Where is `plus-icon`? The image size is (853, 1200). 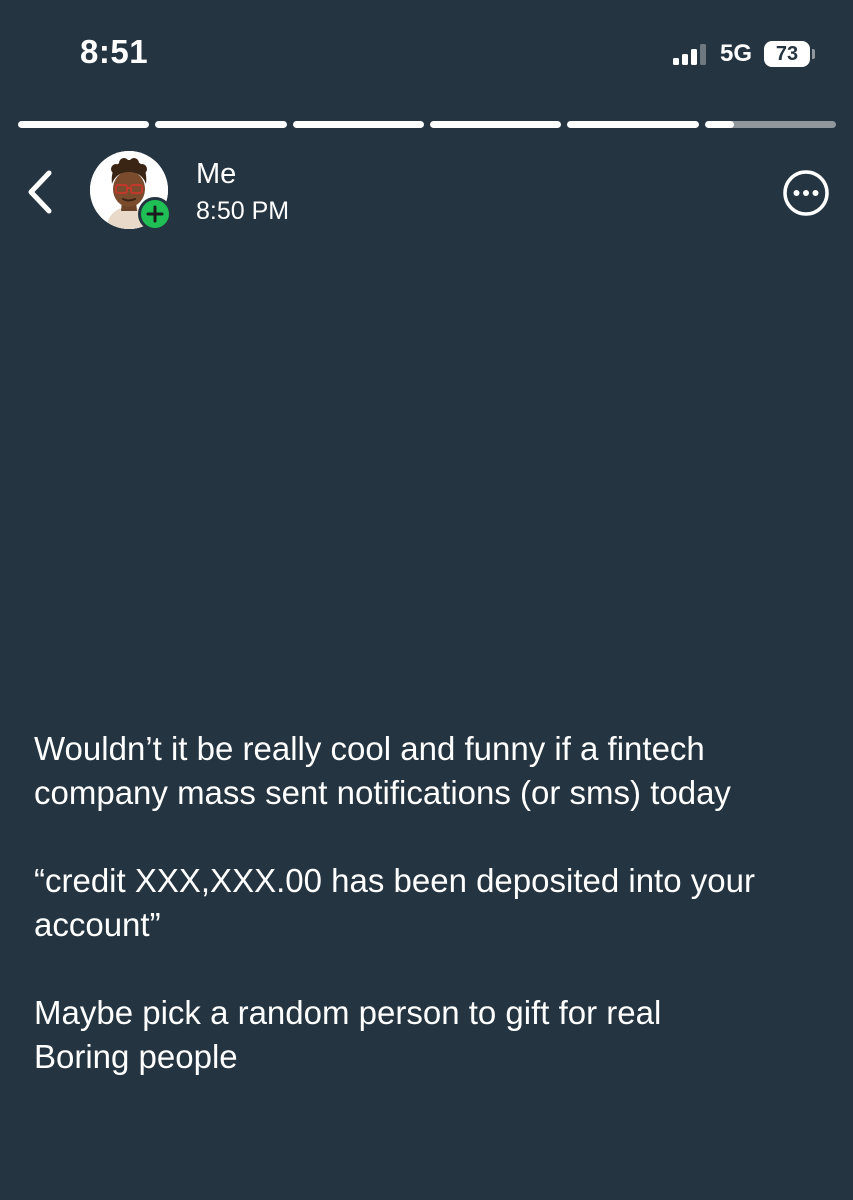 plus-icon is located at coordinates (155, 214).